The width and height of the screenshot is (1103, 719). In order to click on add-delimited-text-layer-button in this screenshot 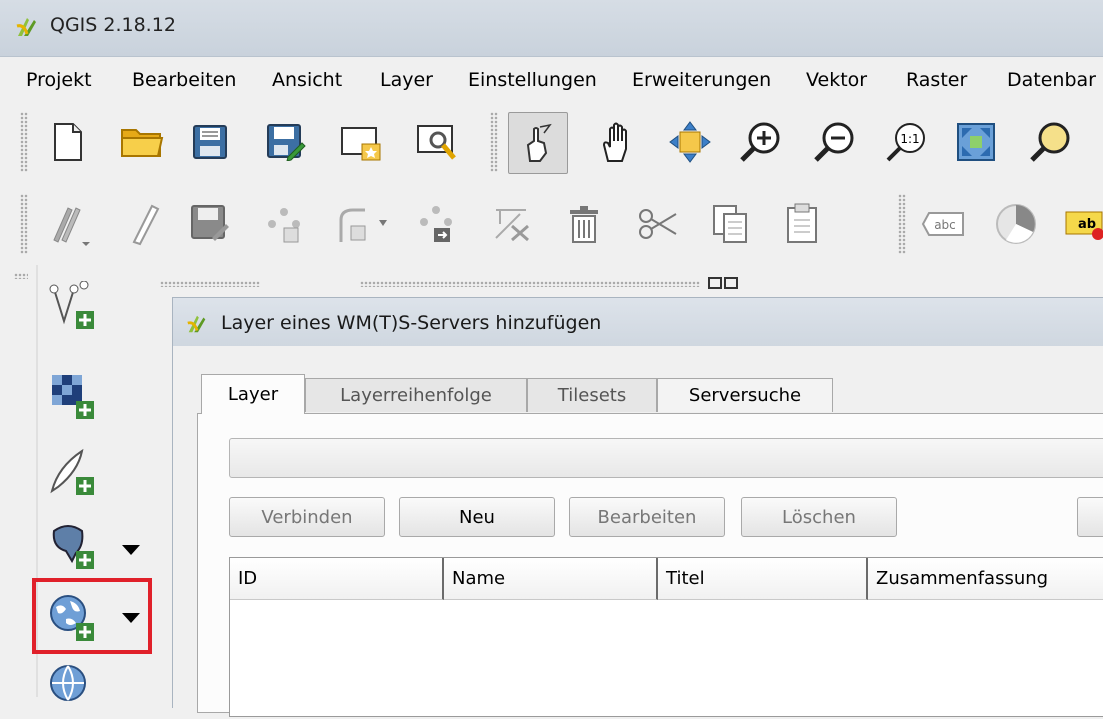, I will do `click(83, 472)`.